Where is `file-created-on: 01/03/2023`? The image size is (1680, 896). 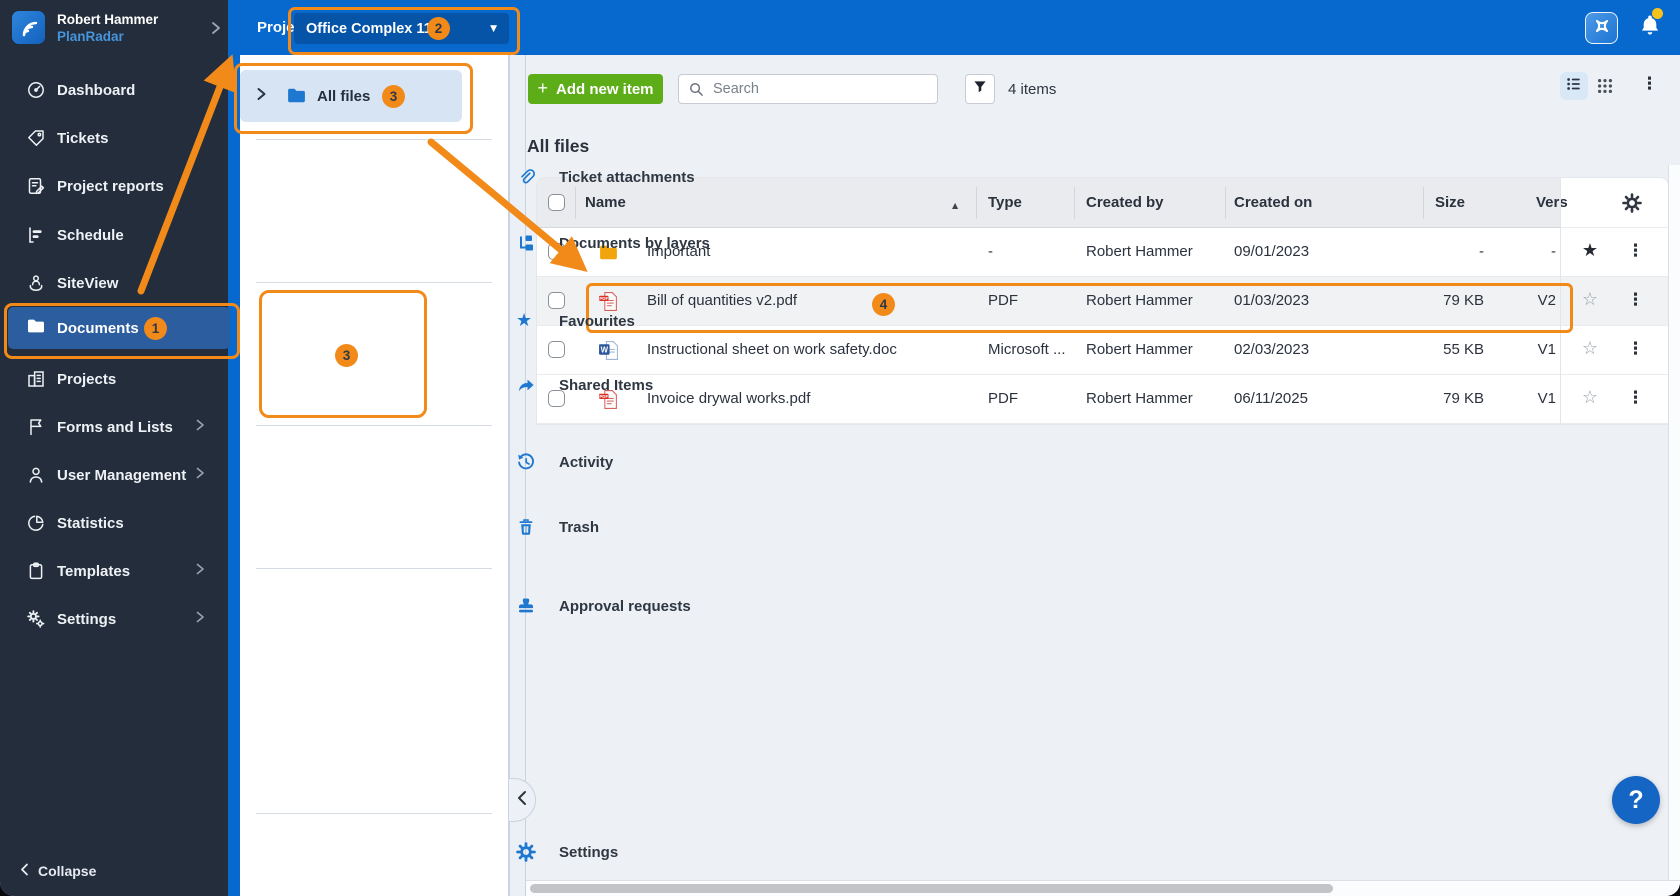
file-created-on: 01/03/2023 is located at coordinates (1272, 300).